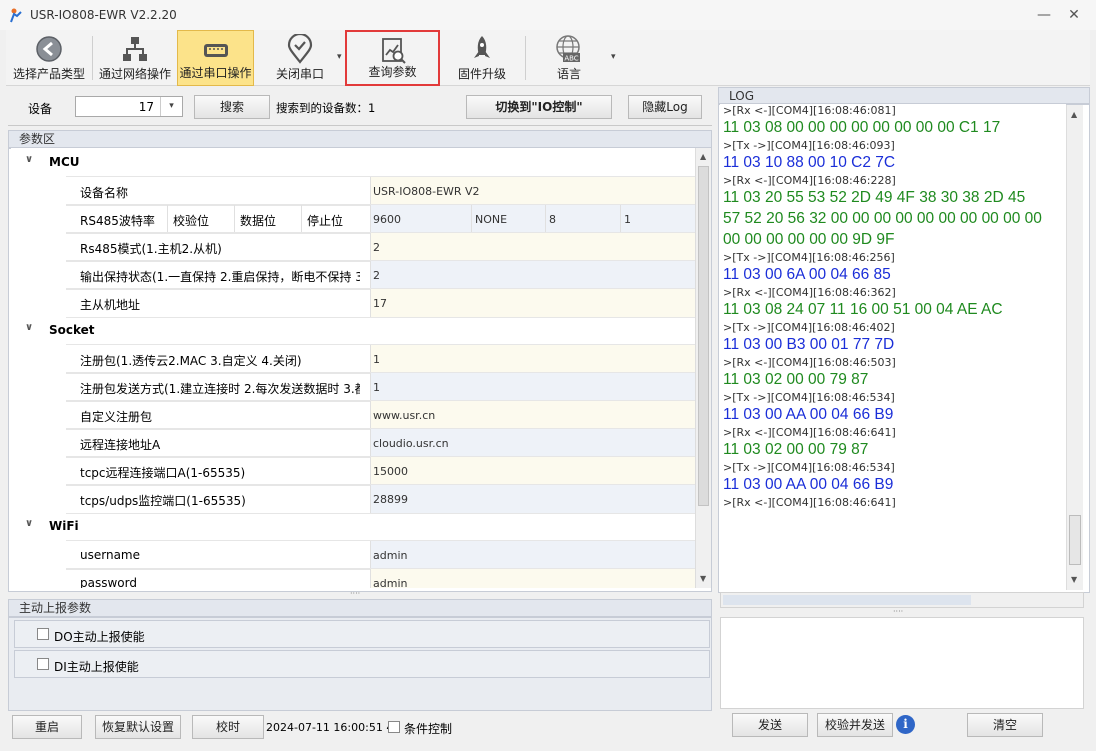 Image resolution: width=1096 pixels, height=751 pixels. What do you see at coordinates (1005, 725) in the screenshot?
I see `clear-button: 清空` at bounding box center [1005, 725].